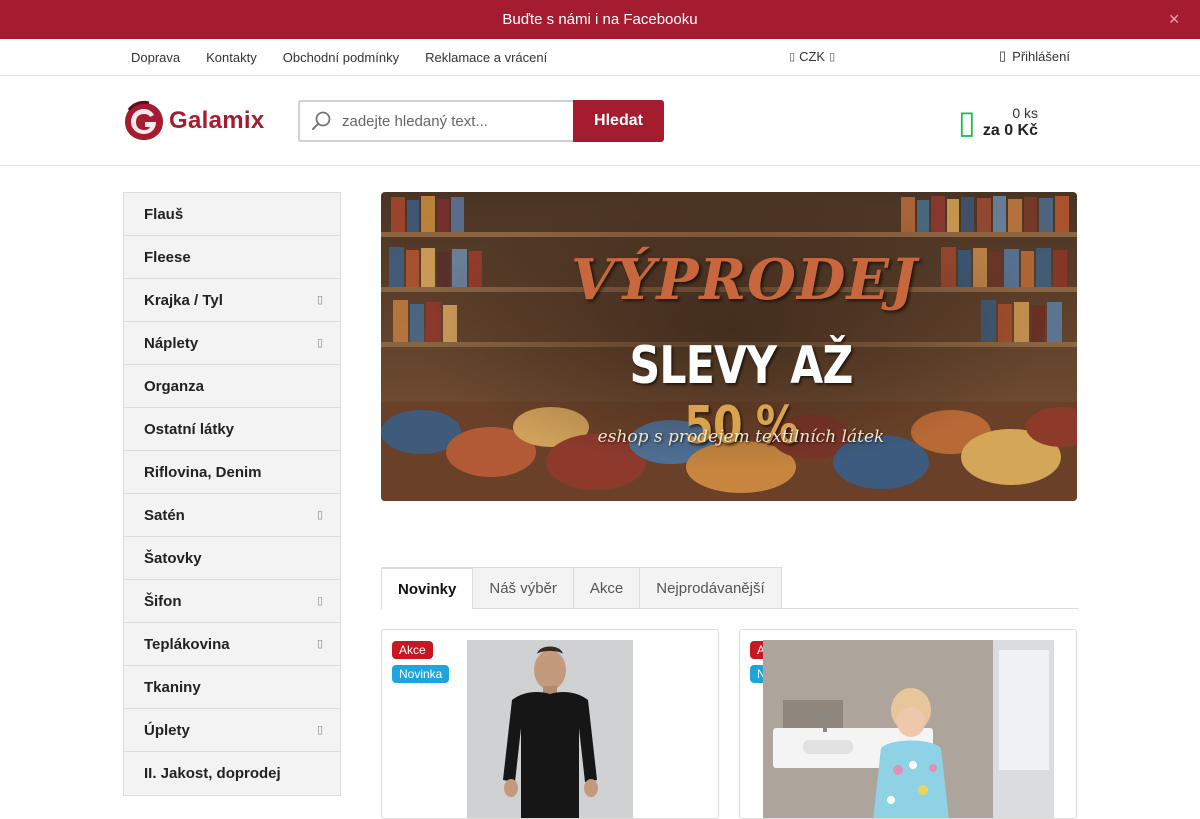 The width and height of the screenshot is (1200, 819). What do you see at coordinates (167, 257) in the screenshot?
I see `category-label: Fleese` at bounding box center [167, 257].